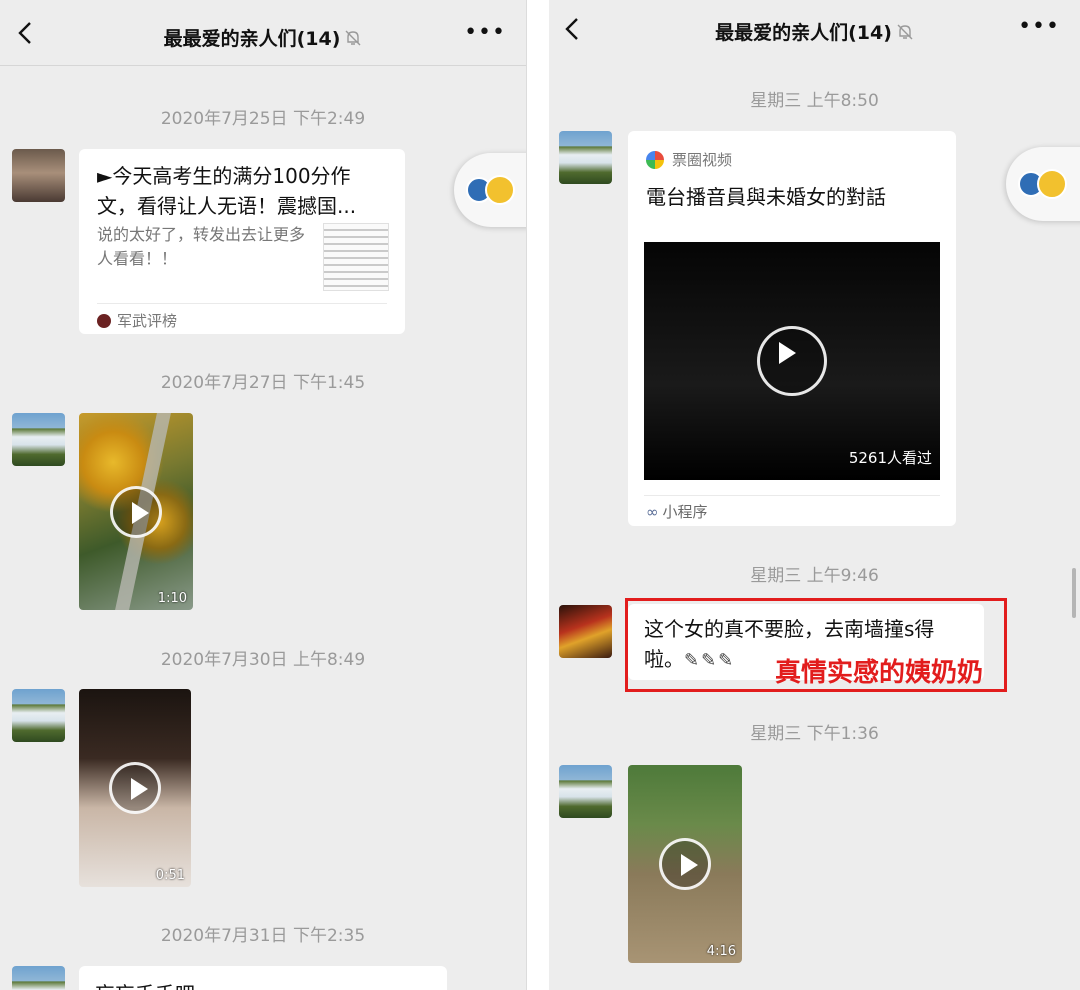  What do you see at coordinates (702, 160) in the screenshot?
I see `app-name: 票圈视频` at bounding box center [702, 160].